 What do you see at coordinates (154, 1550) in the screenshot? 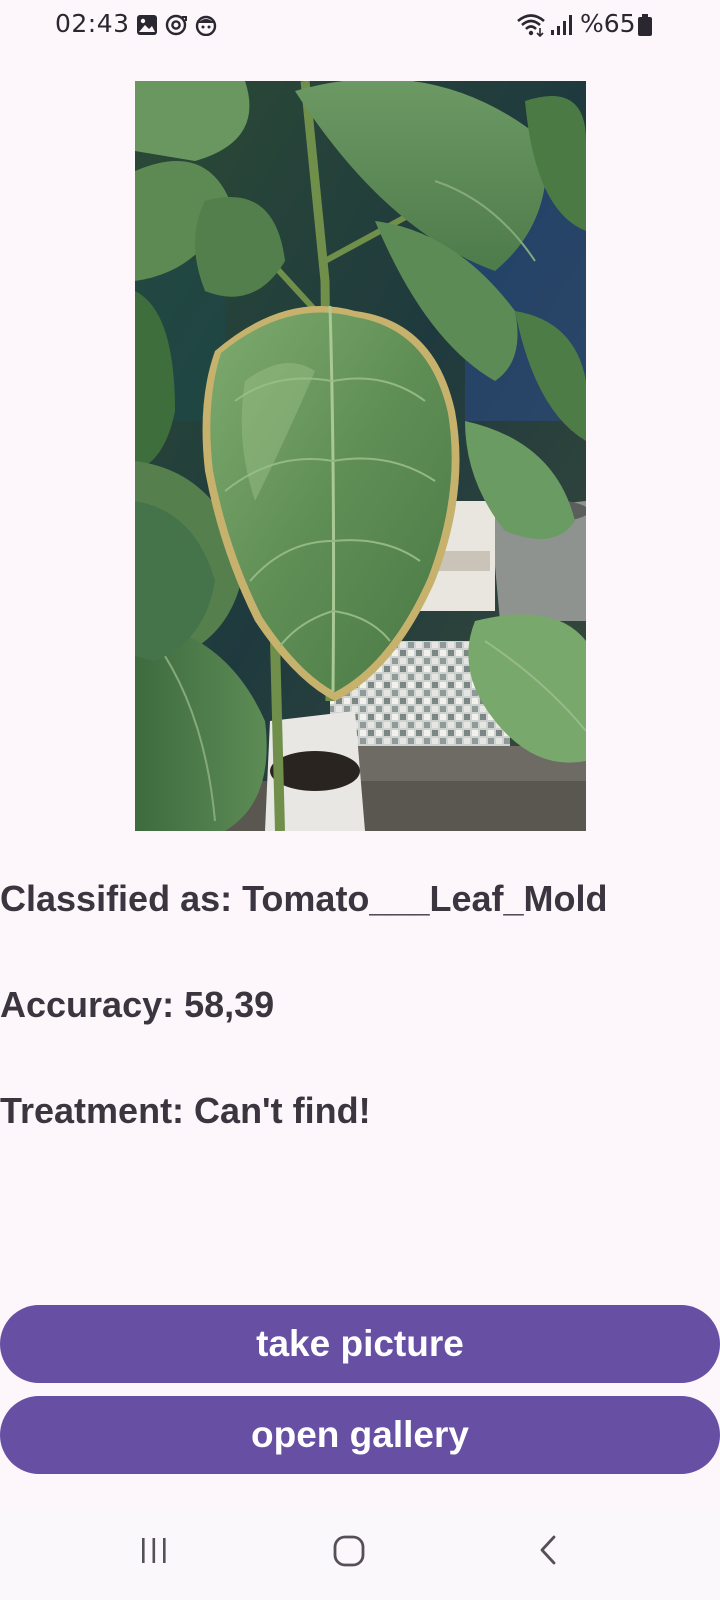
I see `recents-icon` at bounding box center [154, 1550].